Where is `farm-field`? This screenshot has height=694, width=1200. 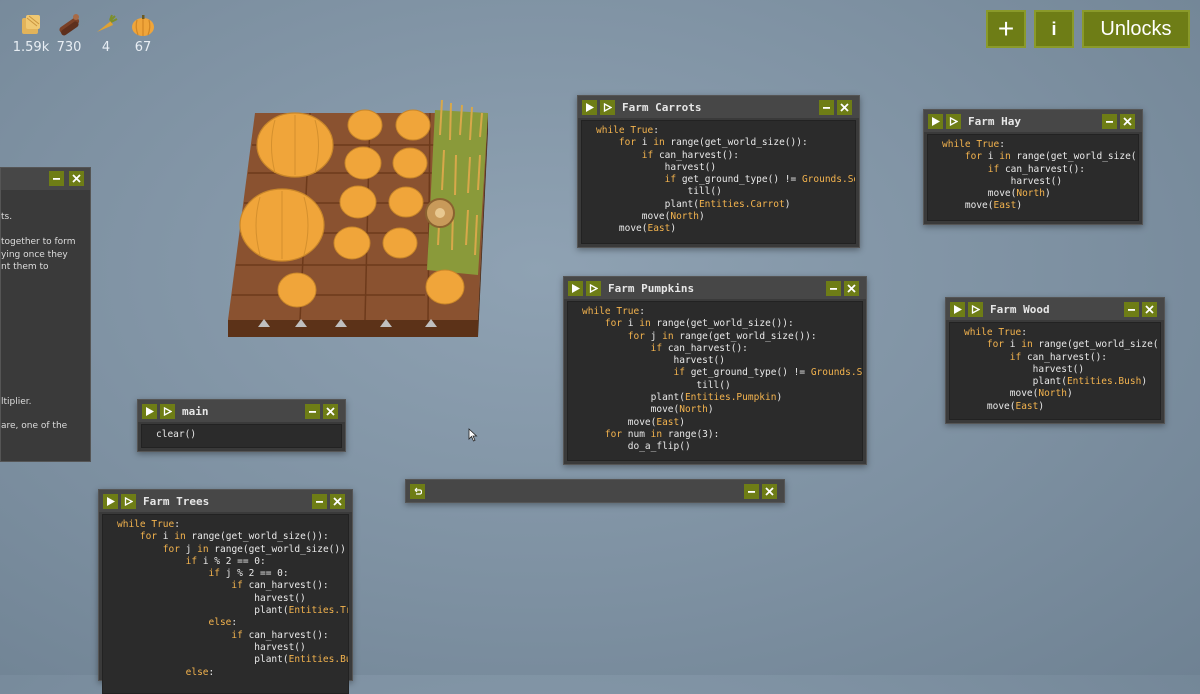 farm-field is located at coordinates (357, 220).